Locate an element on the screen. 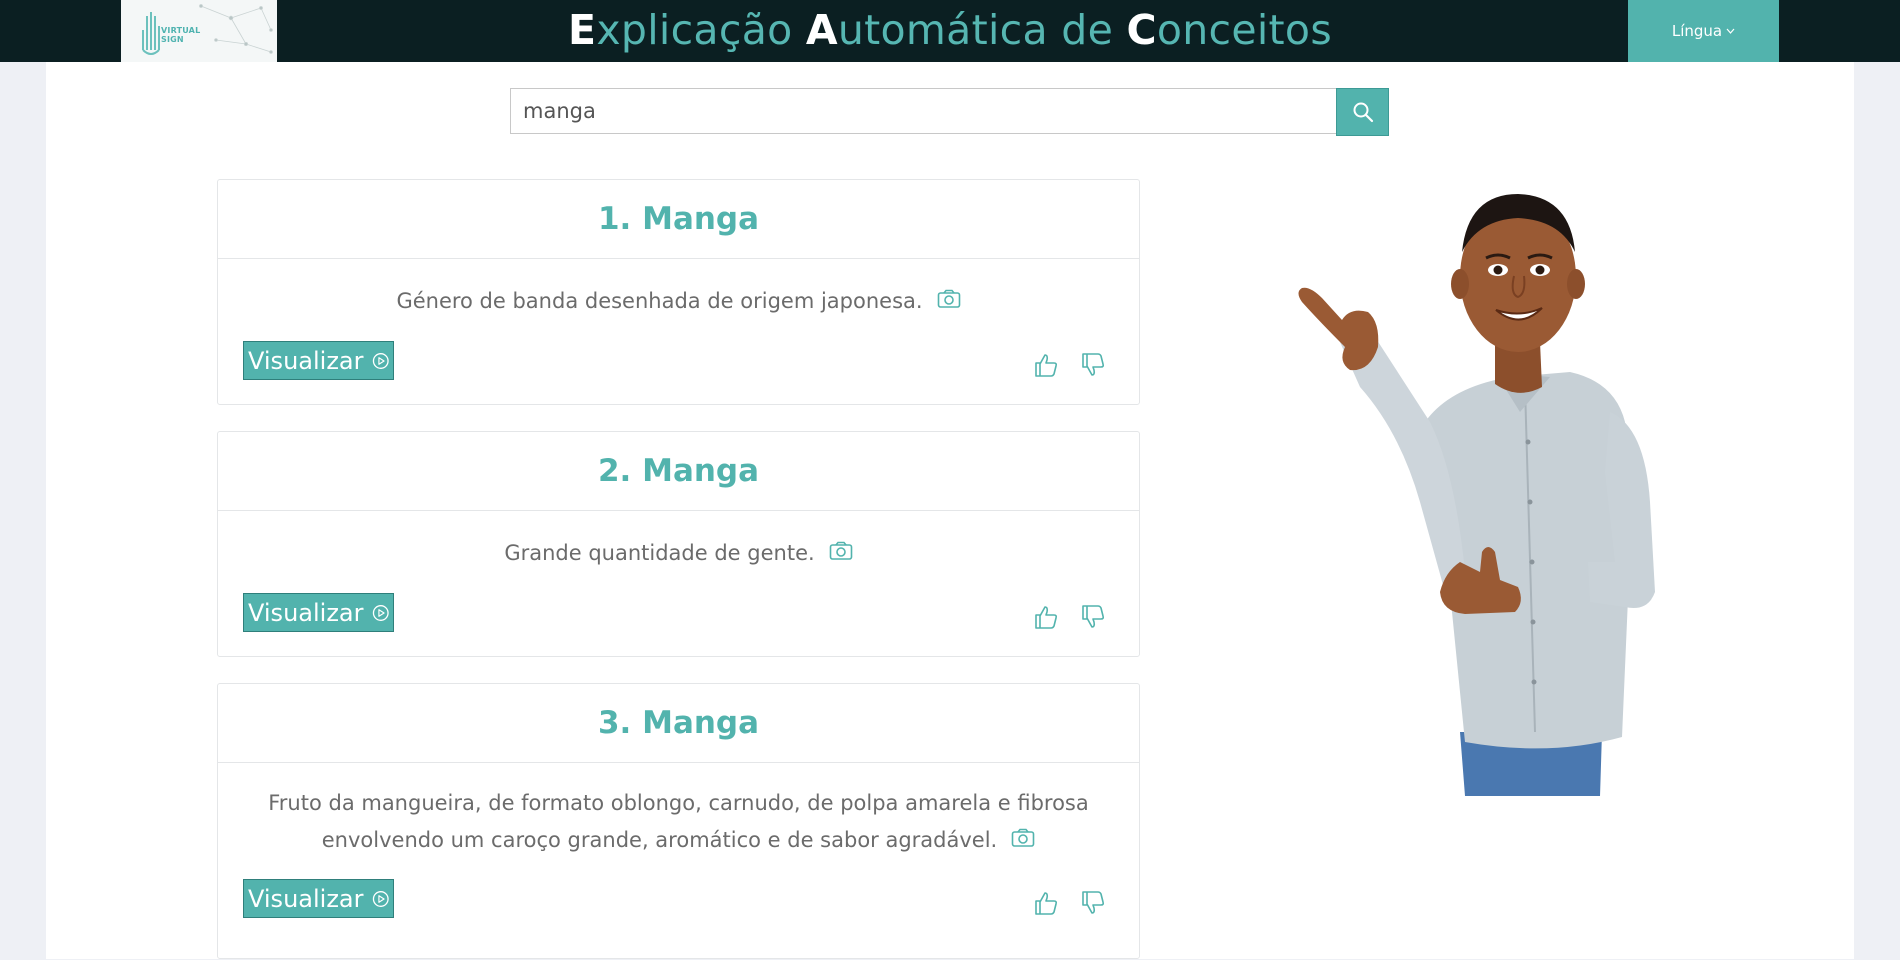 The width and height of the screenshot is (1900, 960). search-icon is located at coordinates (1363, 112).